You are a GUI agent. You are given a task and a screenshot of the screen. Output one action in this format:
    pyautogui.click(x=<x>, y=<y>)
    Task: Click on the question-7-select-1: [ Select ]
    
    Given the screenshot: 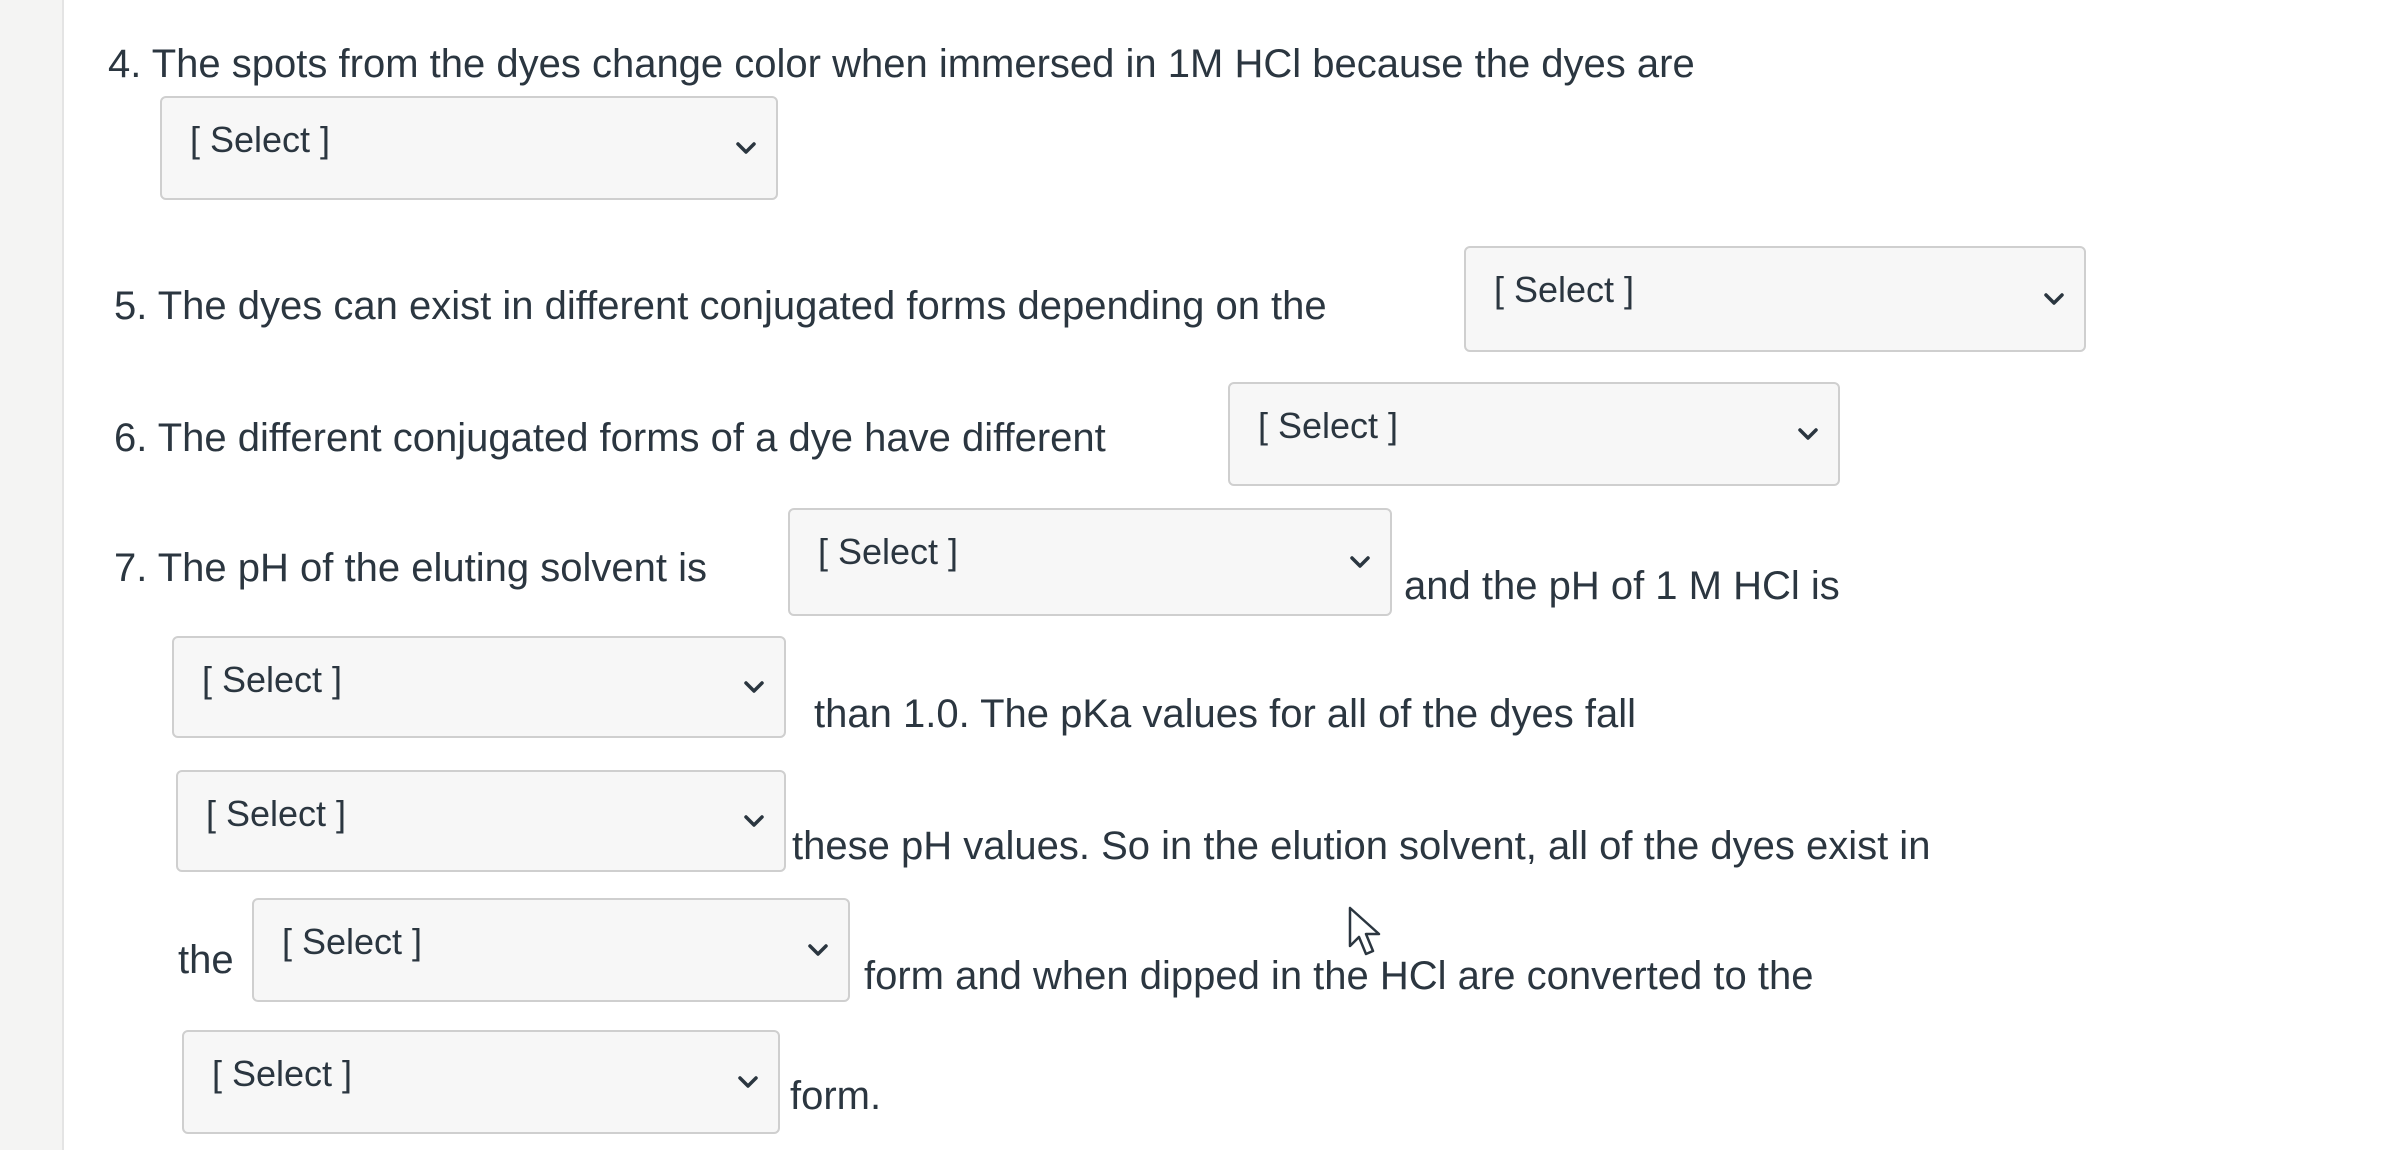 What is the action you would take?
    pyautogui.click(x=1090, y=562)
    